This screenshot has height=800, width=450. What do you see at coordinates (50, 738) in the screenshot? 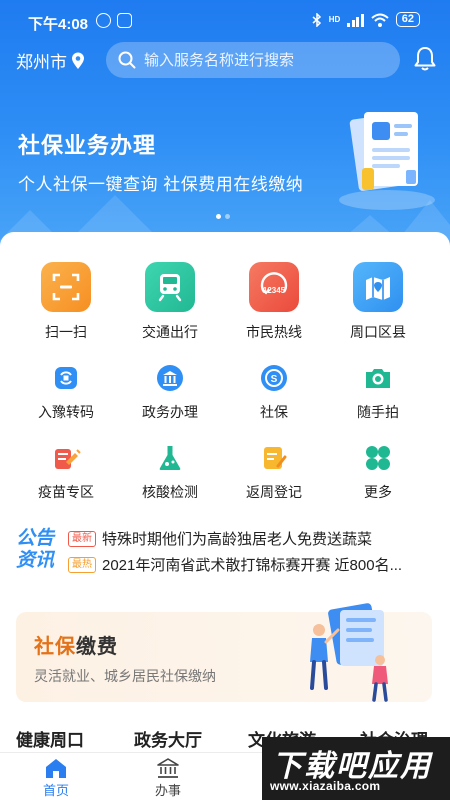
I see `tab-health: 健康周口` at bounding box center [50, 738].